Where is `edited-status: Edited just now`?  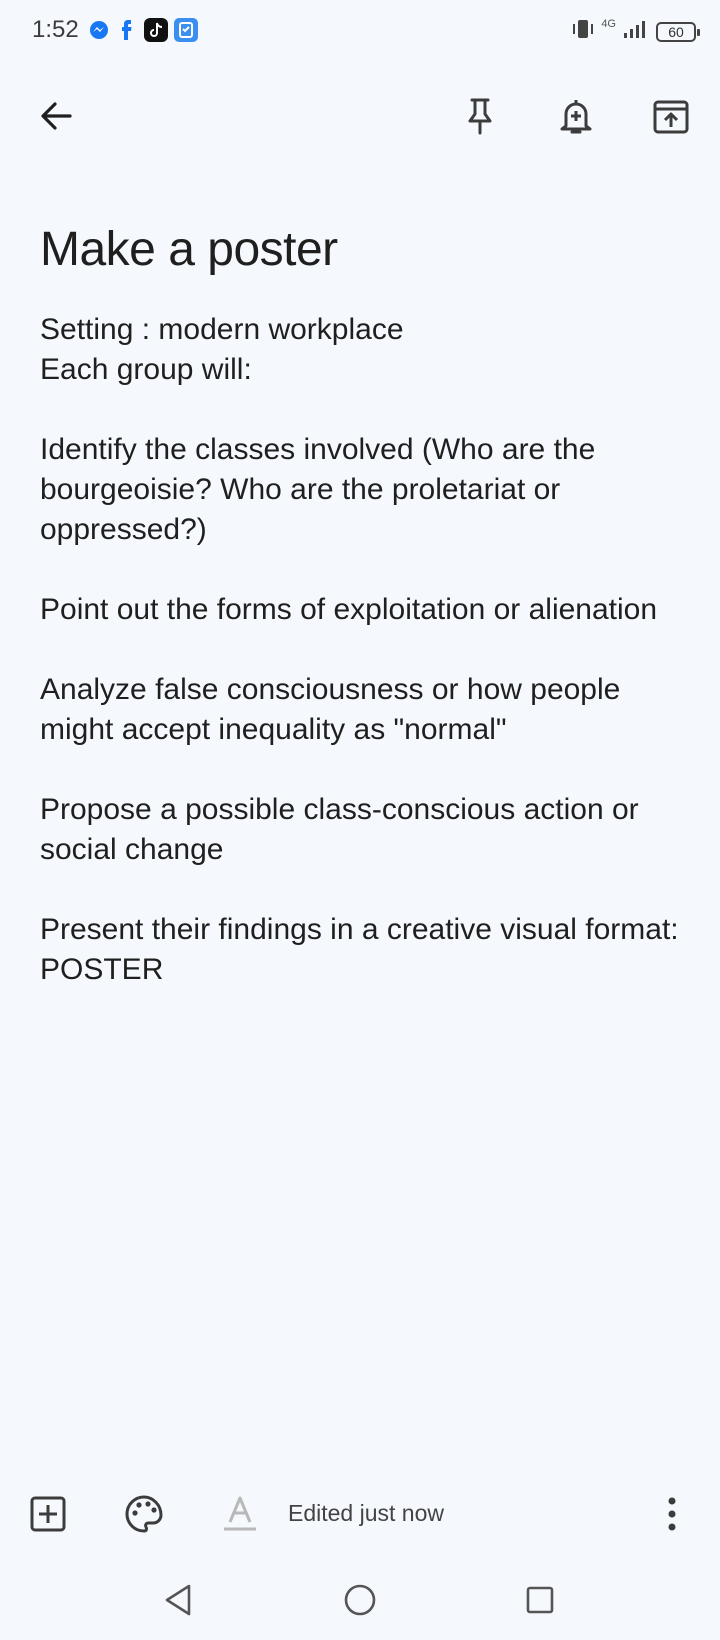 edited-status: Edited just now is located at coordinates (366, 1513).